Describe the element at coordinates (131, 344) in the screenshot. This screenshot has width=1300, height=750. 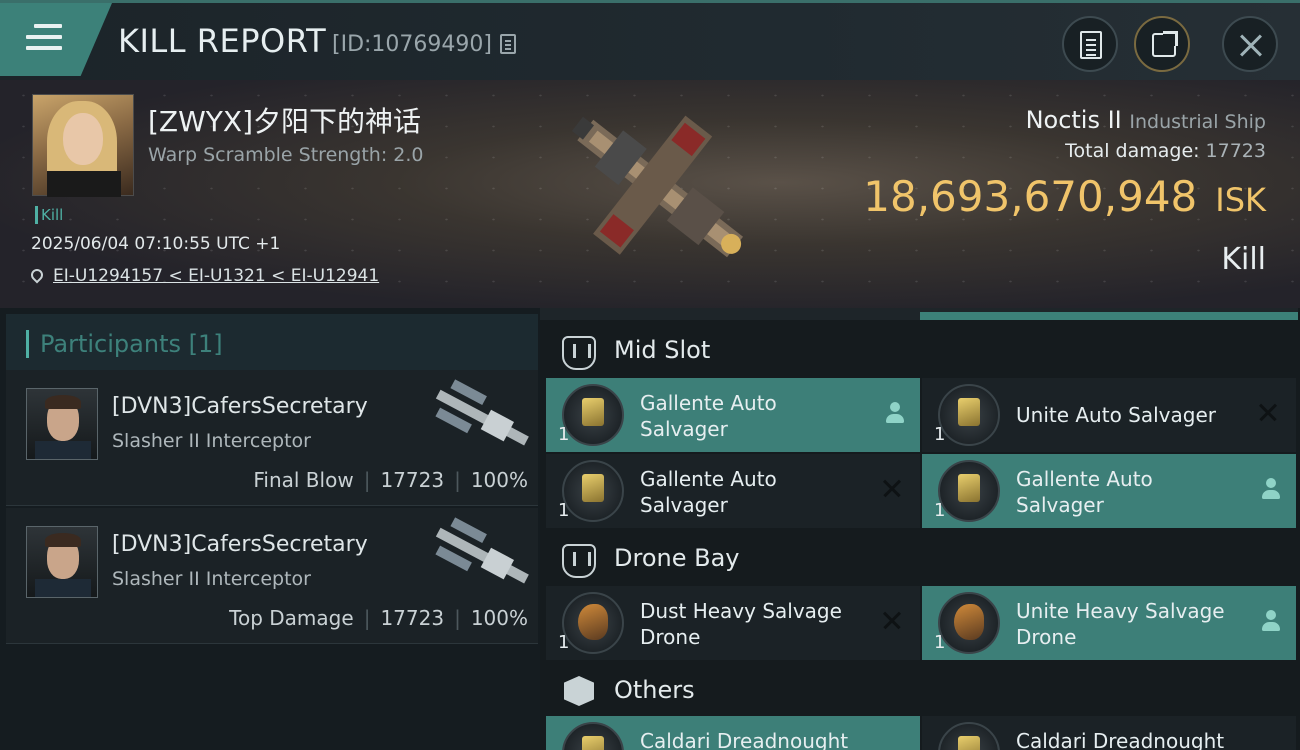
I see `participants-label: Participants [1]` at that location.